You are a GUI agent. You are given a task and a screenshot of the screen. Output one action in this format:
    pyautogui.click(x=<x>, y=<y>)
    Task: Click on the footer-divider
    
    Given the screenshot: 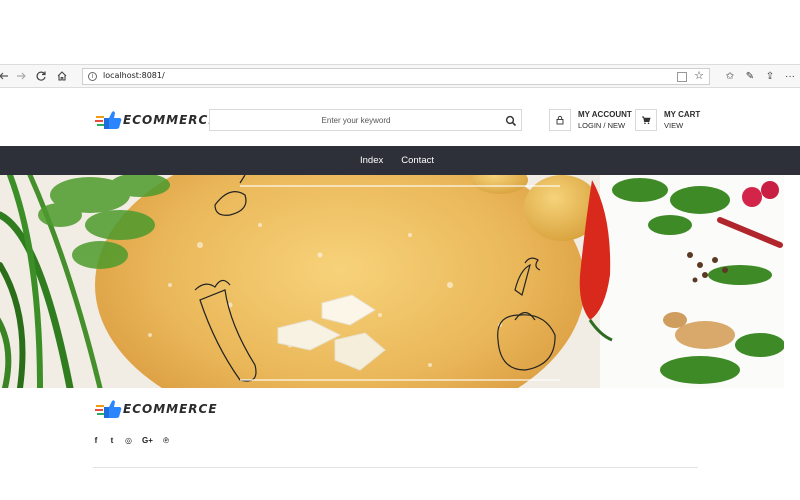 What is the action you would take?
    pyautogui.click(x=395, y=467)
    